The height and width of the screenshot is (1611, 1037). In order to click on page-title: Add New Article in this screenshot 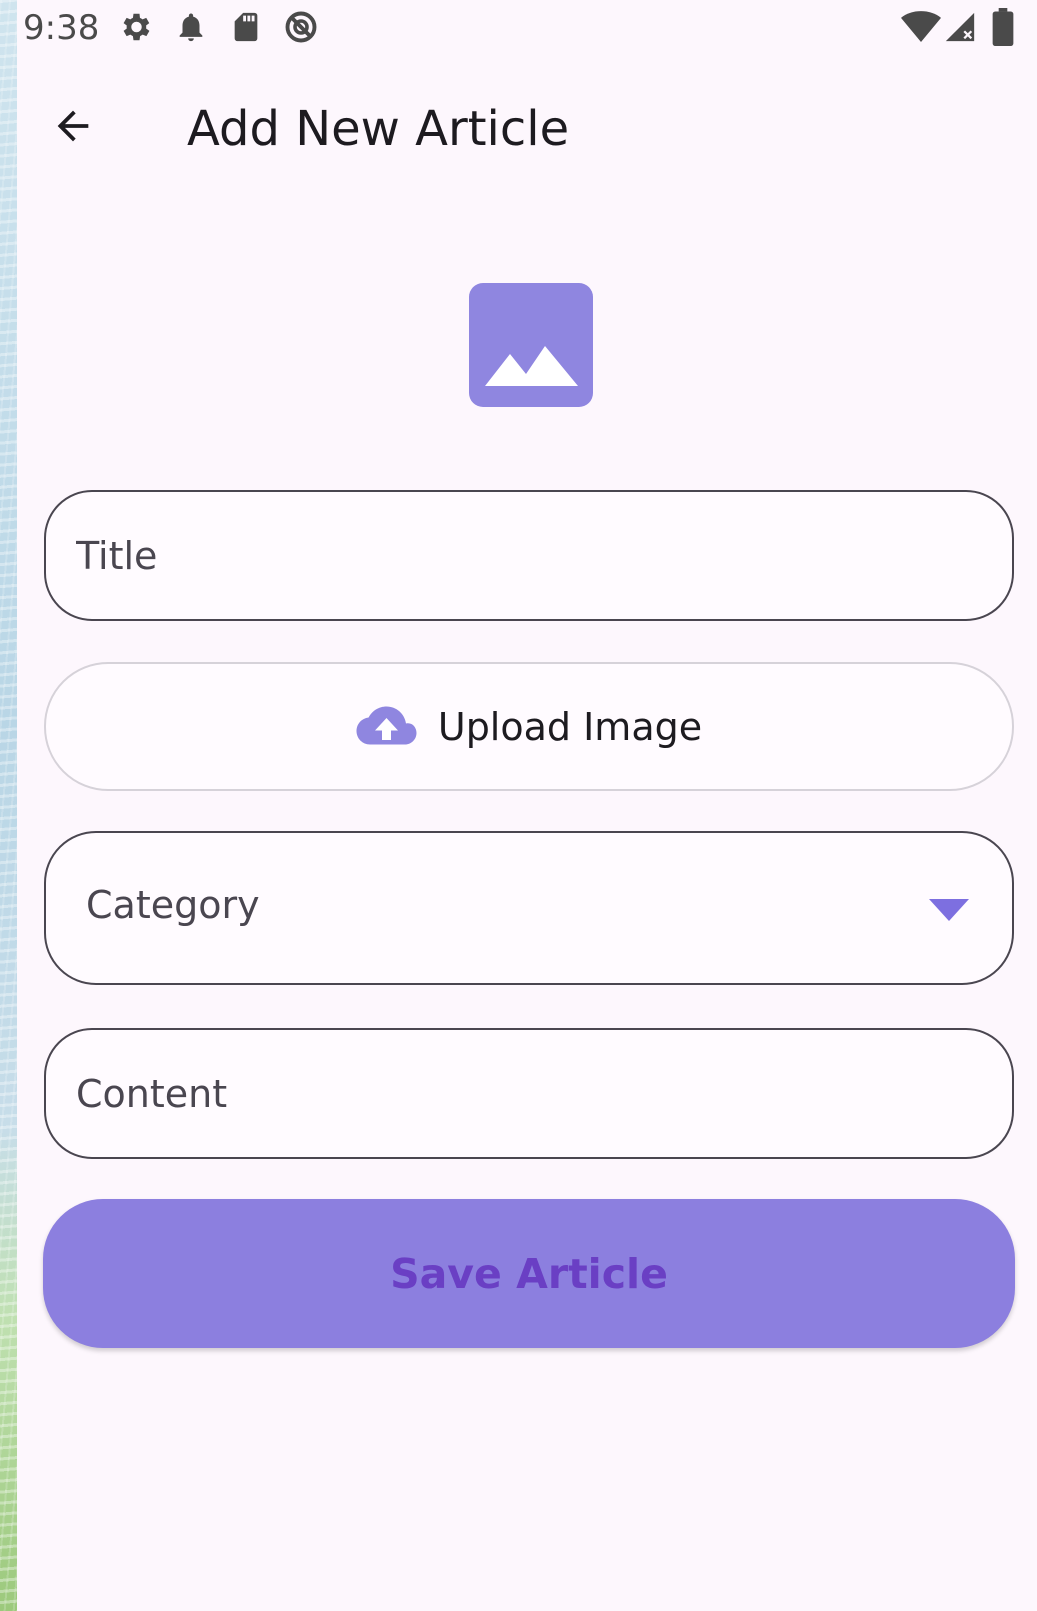, I will do `click(378, 129)`.